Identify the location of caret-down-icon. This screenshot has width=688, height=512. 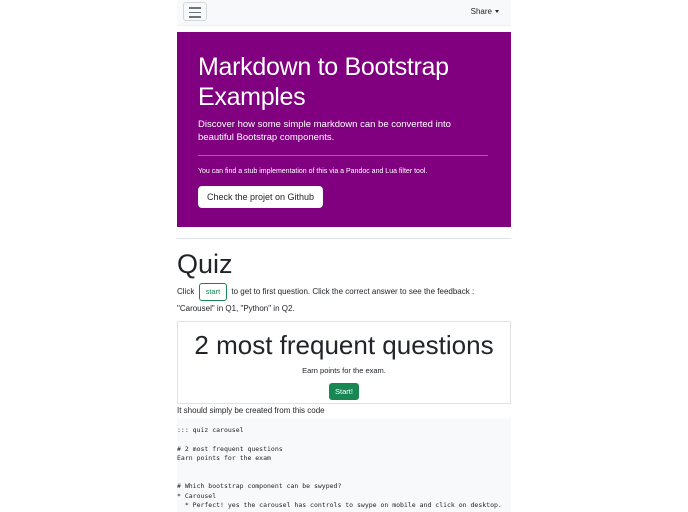
(497, 12).